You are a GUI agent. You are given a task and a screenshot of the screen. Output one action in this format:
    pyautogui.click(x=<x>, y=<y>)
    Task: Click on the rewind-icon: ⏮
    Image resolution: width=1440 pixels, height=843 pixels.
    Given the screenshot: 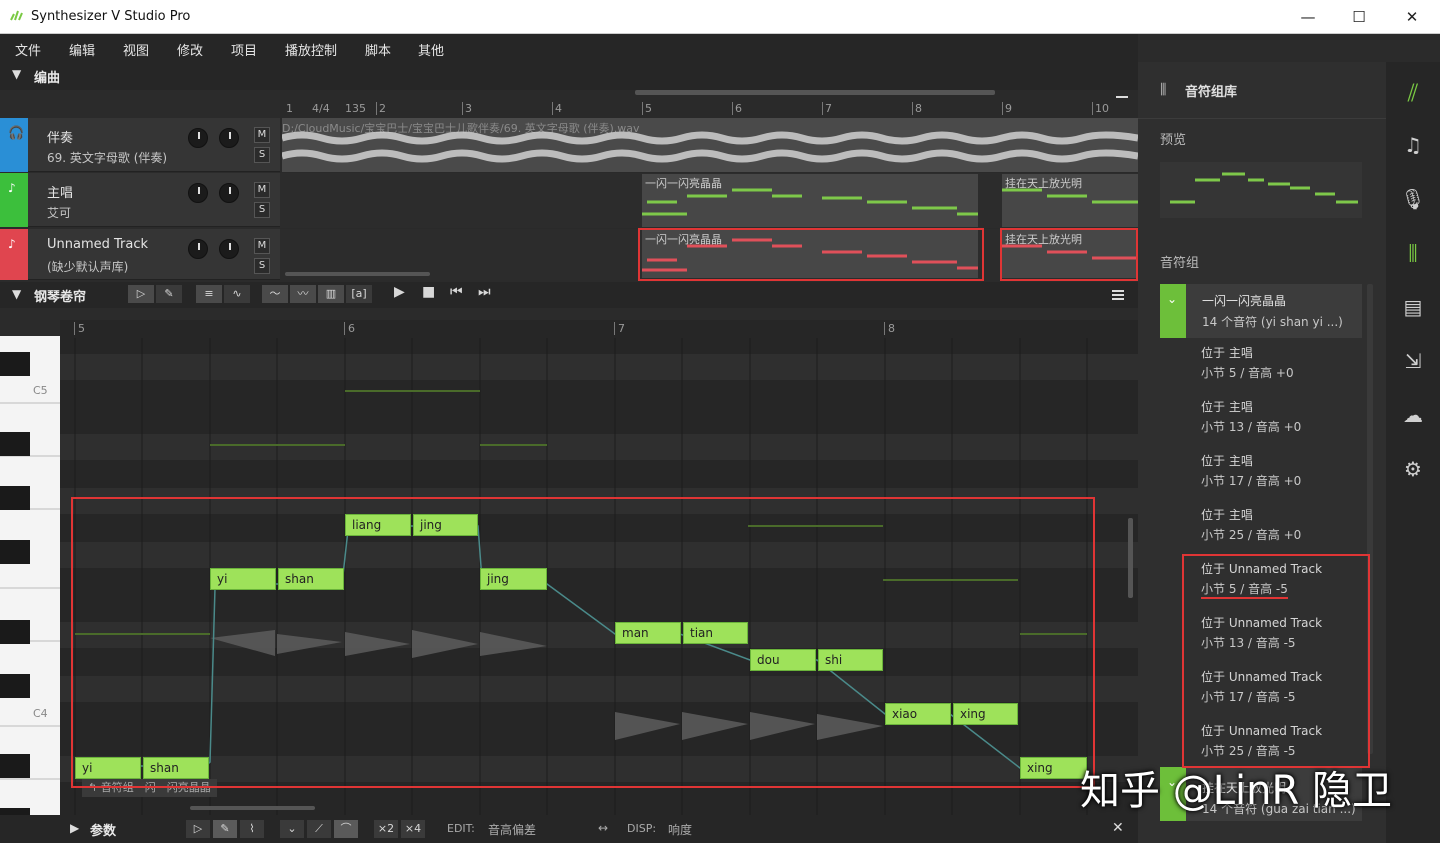 What is the action you would take?
    pyautogui.click(x=456, y=292)
    